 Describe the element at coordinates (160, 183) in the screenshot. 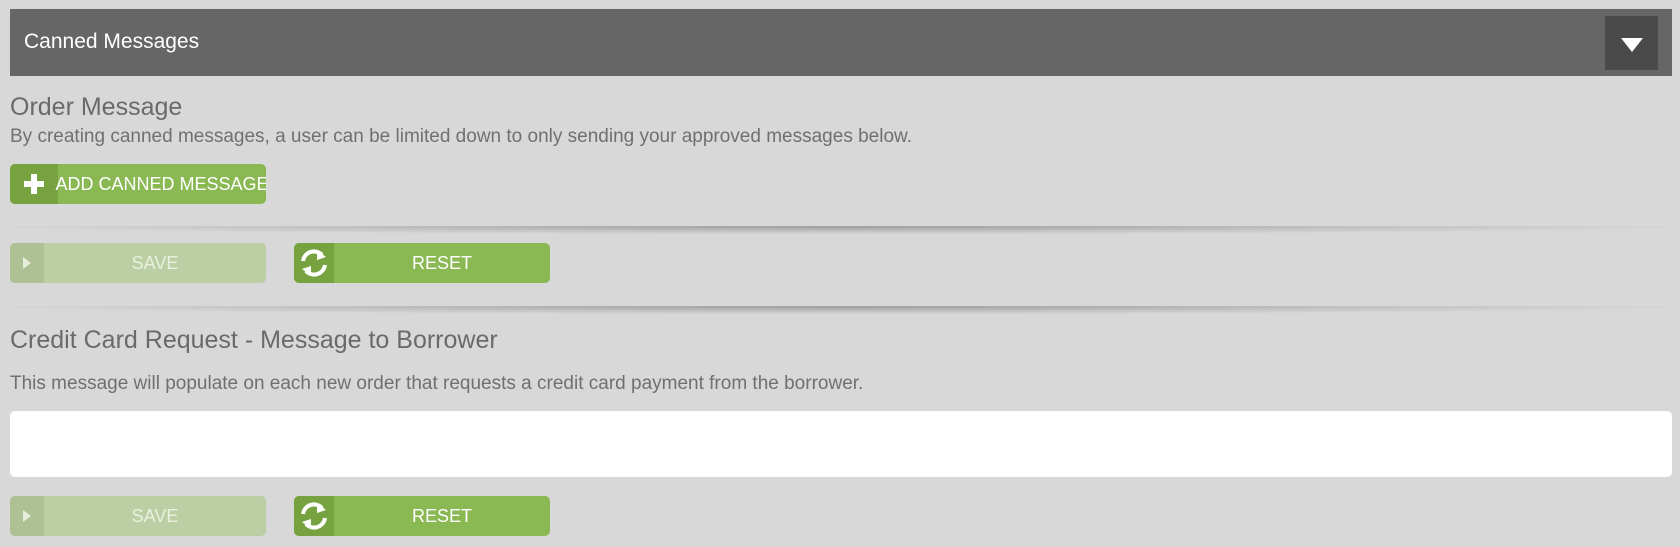

I see `add-canned-message-label: ADD CANNED MESSAGE` at that location.